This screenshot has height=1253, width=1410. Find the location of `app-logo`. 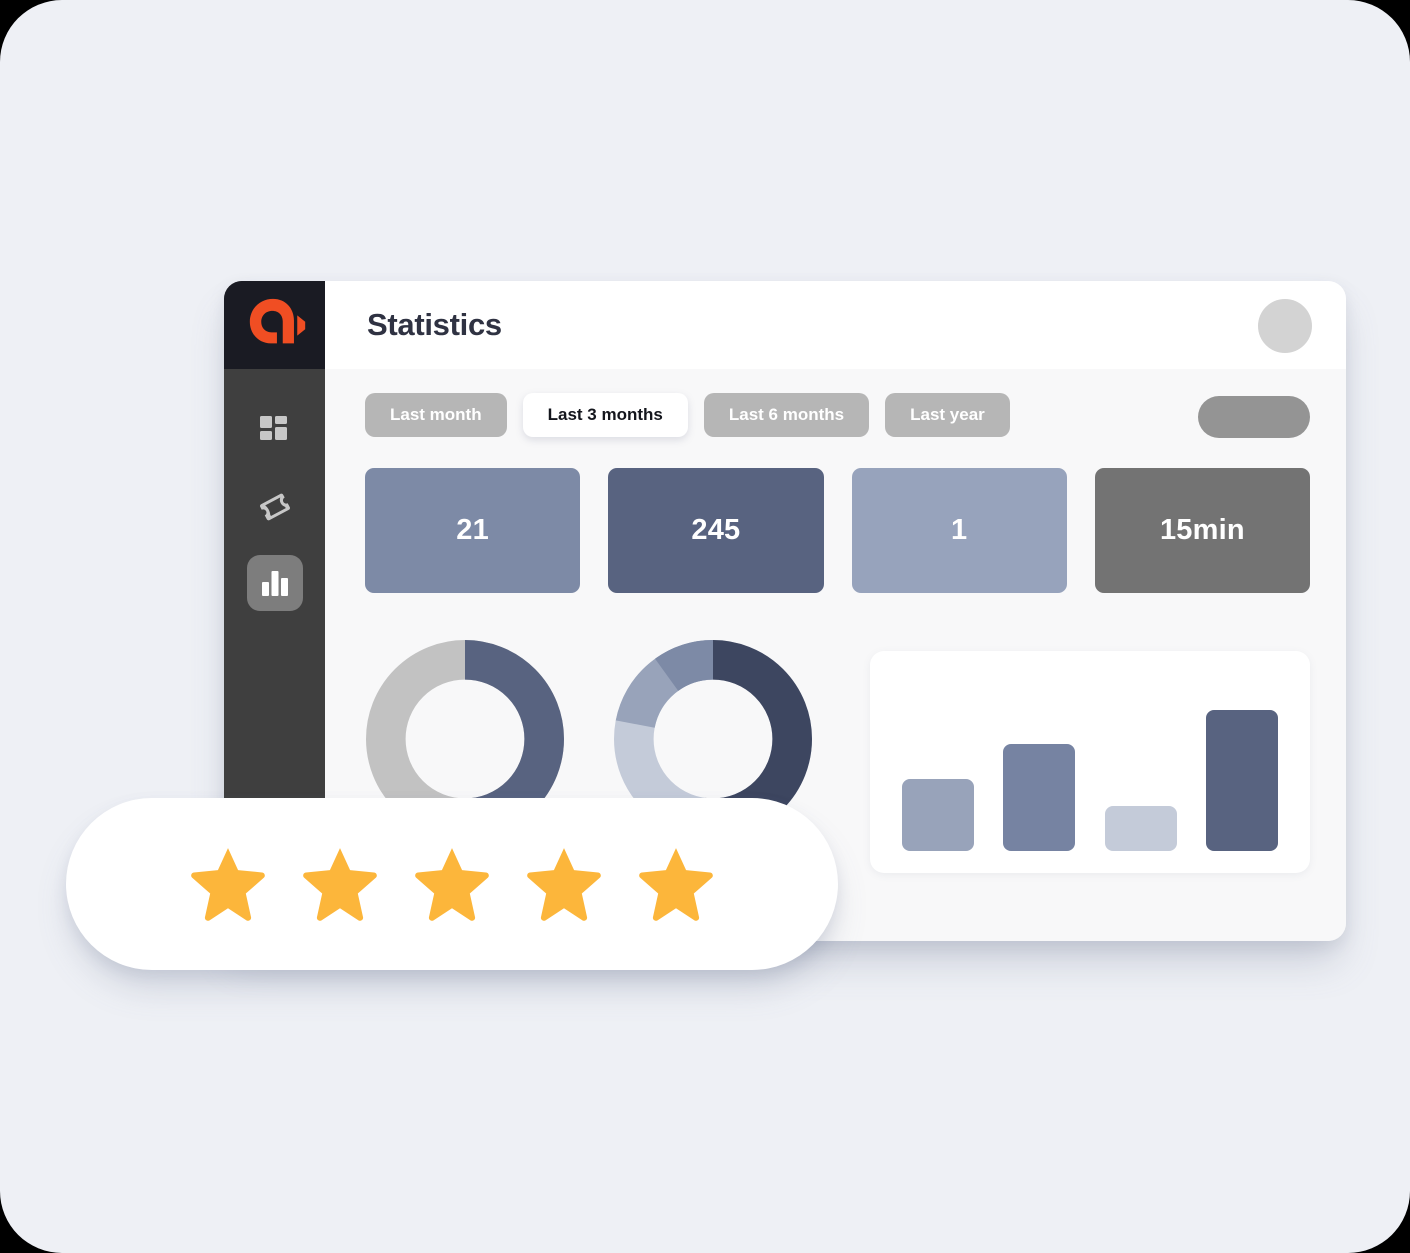

app-logo is located at coordinates (274, 325).